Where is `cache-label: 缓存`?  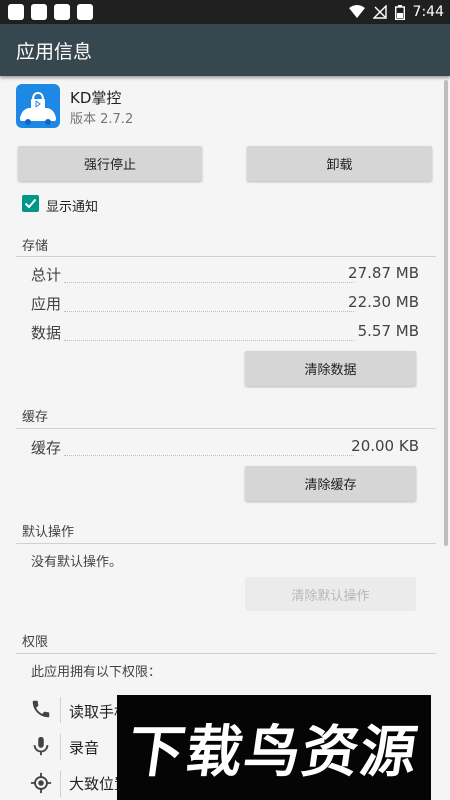
cache-label: 缓存 is located at coordinates (46, 448).